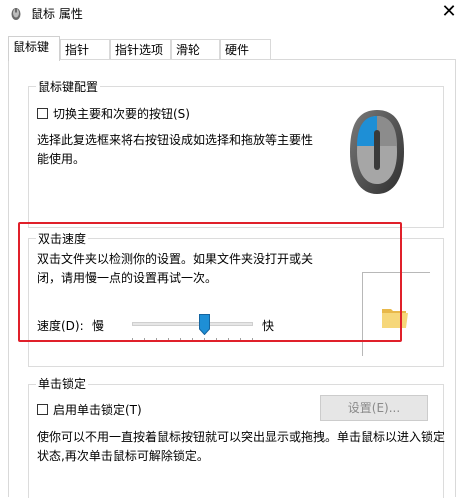  I want to click on mouse-app-icon, so click(16, 14).